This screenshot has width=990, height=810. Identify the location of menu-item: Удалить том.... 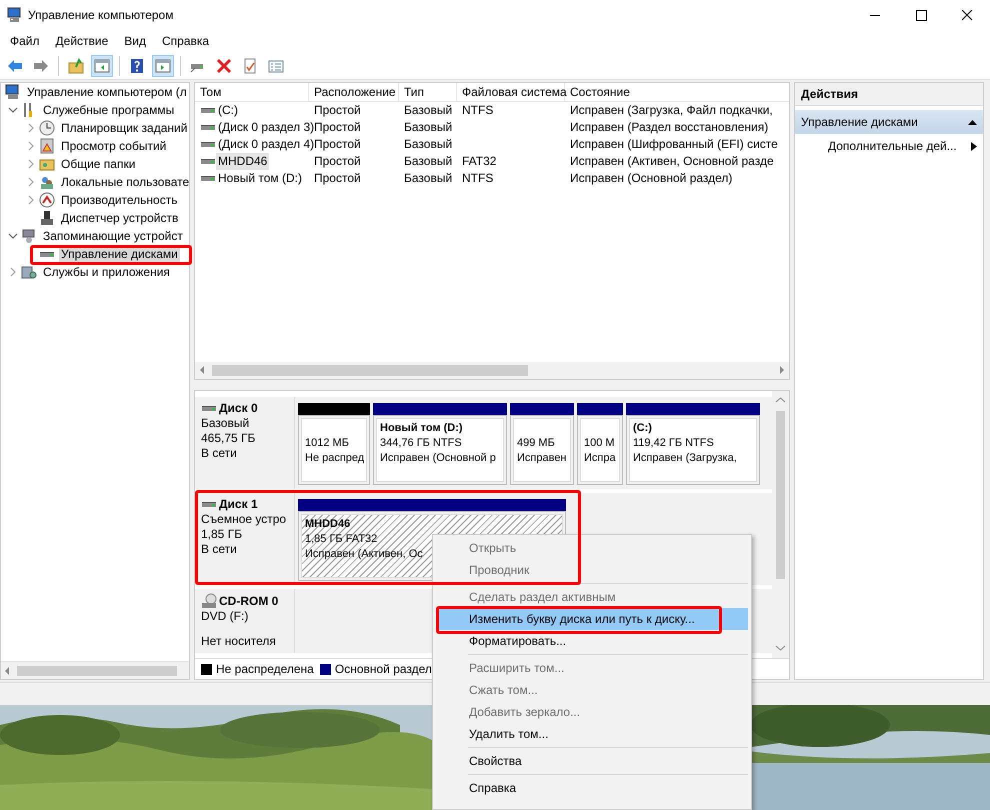
(592, 734).